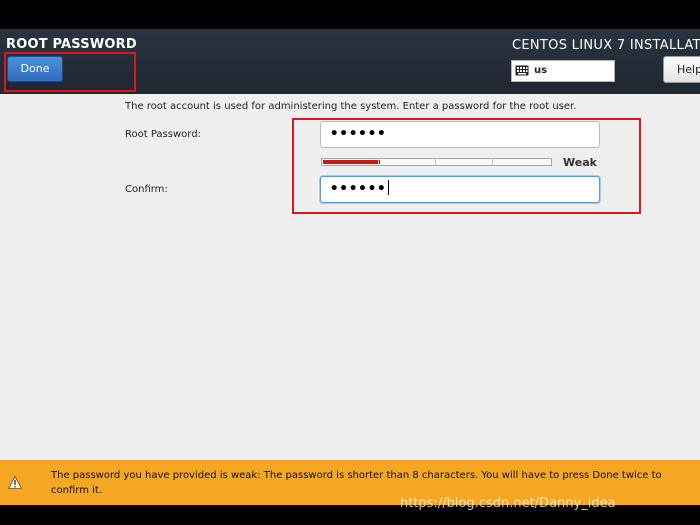 Image resolution: width=700 pixels, height=525 pixels. Describe the element at coordinates (466, 166) in the screenshot. I see `password-fields-highlight` at that location.